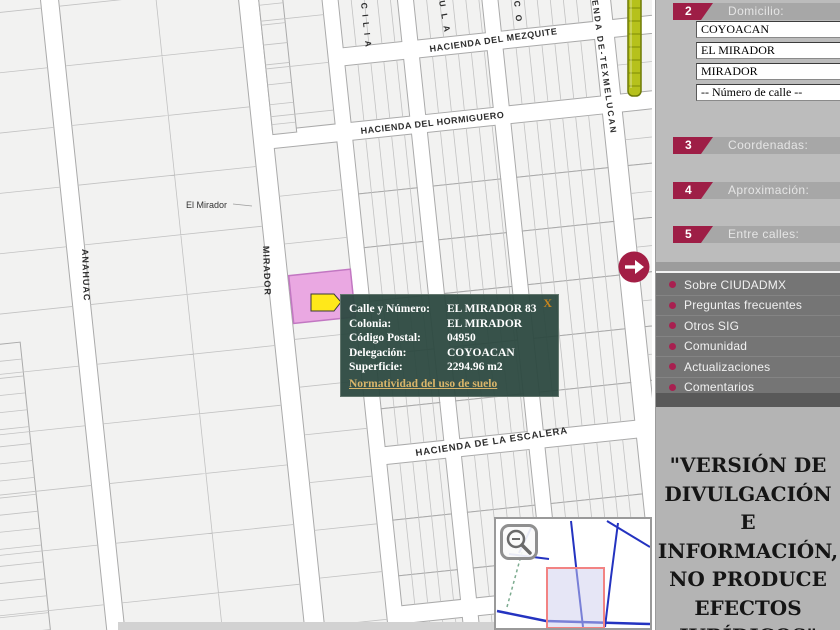  What do you see at coordinates (735, 284) in the screenshot?
I see `link-label: Sobre CIUDADMX` at bounding box center [735, 284].